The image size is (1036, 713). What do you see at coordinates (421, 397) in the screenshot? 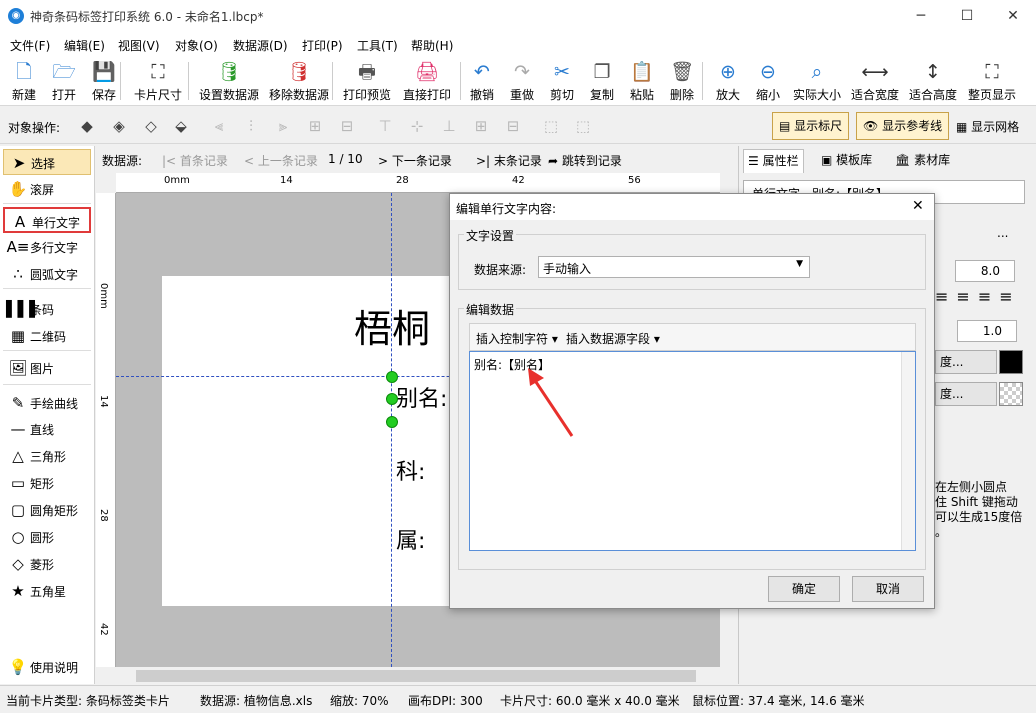
I see `card-alias-text: 别名:` at bounding box center [421, 397].